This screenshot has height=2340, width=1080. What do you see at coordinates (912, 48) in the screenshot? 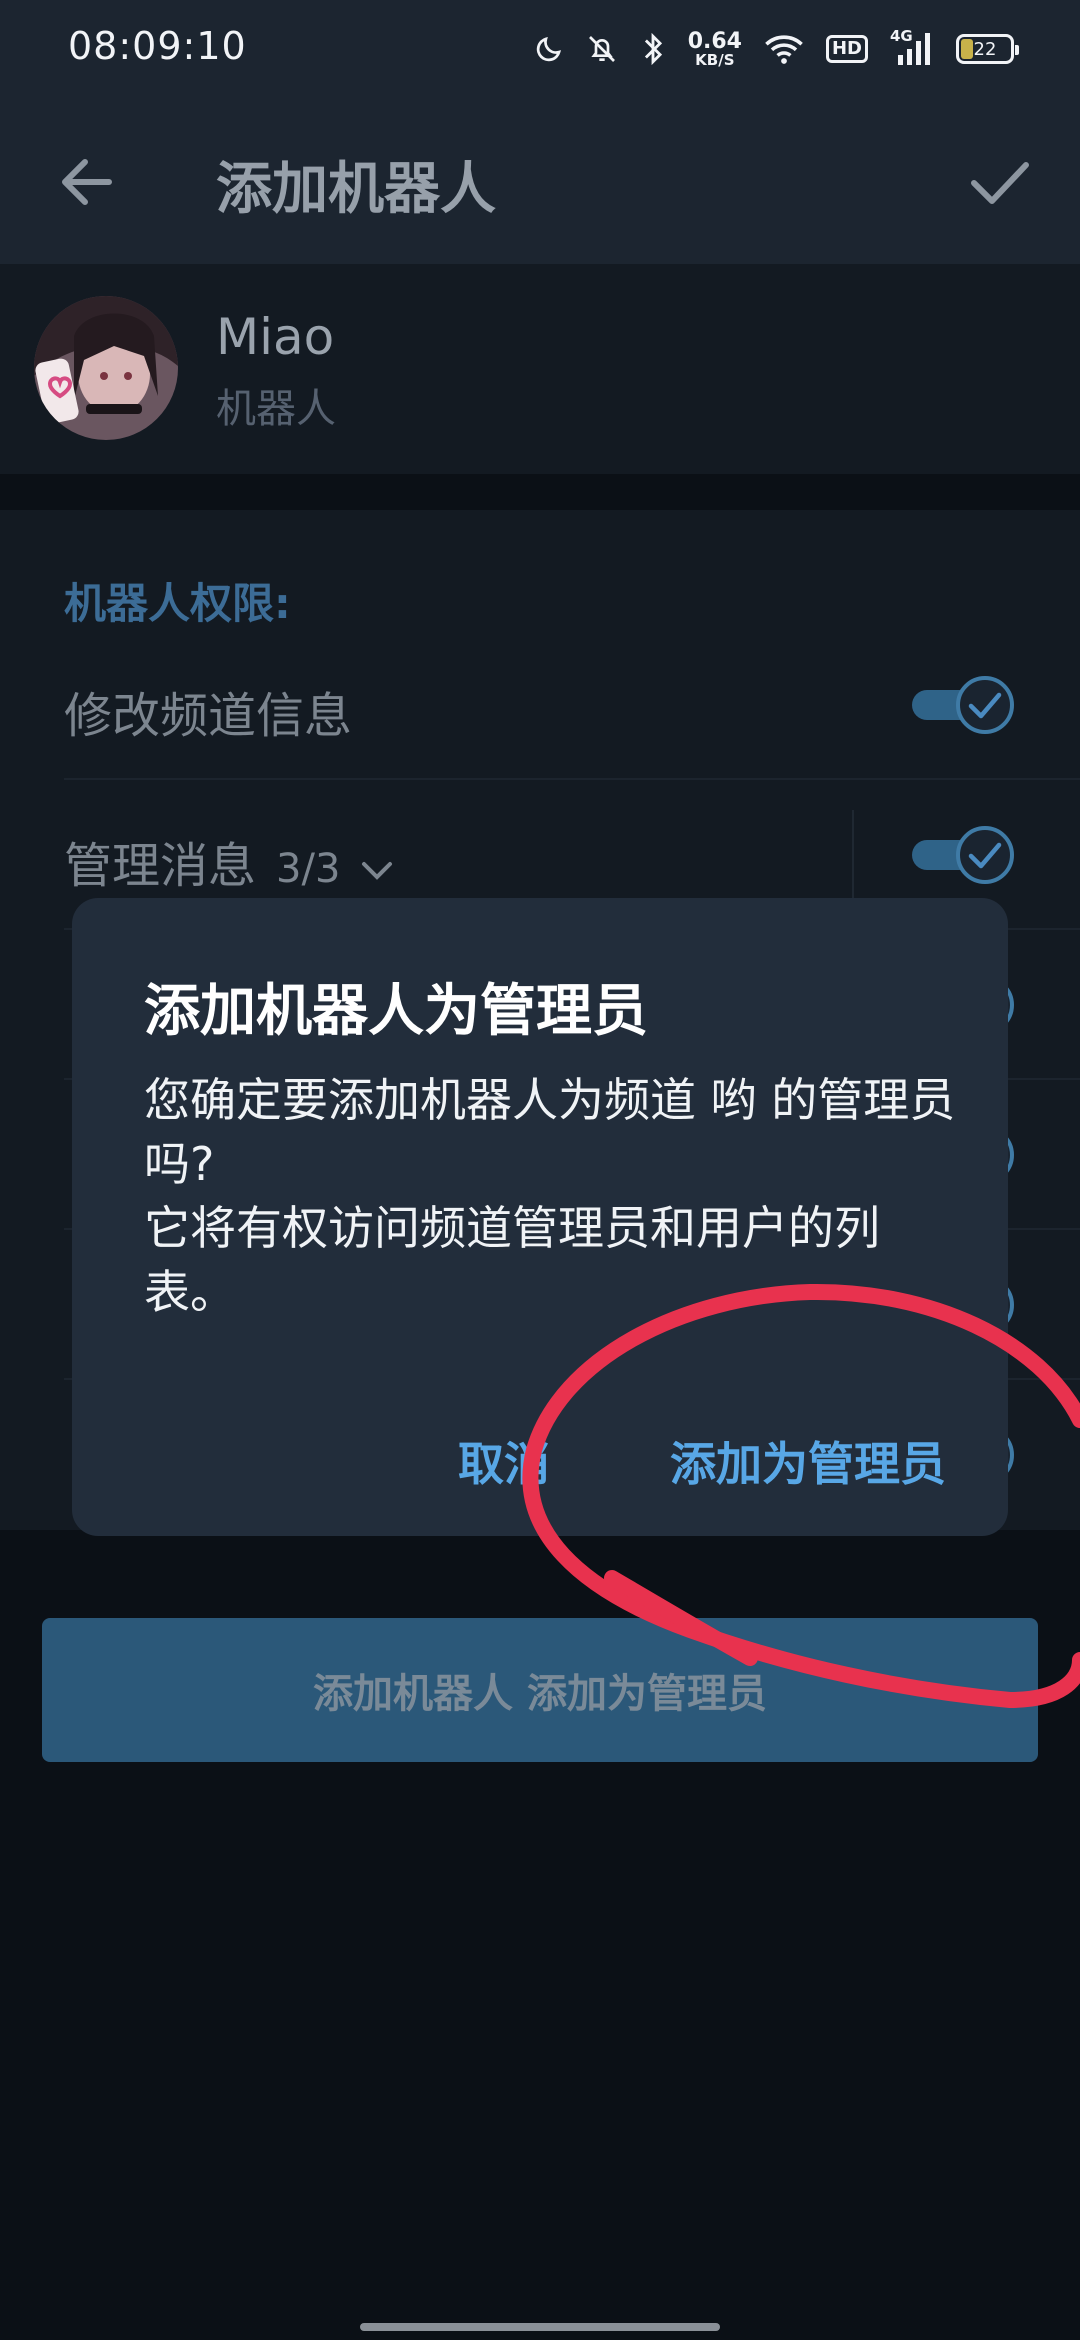
I see `signal-icon: 4G` at bounding box center [912, 48].